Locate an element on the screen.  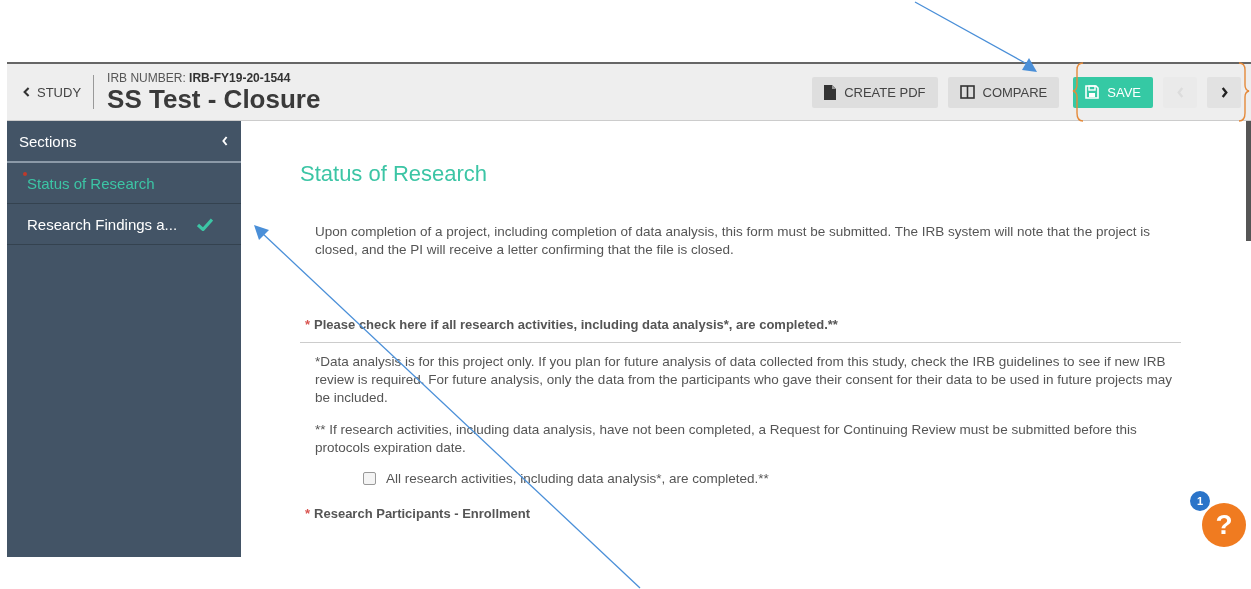
collapse-icon is located at coordinates (225, 141).